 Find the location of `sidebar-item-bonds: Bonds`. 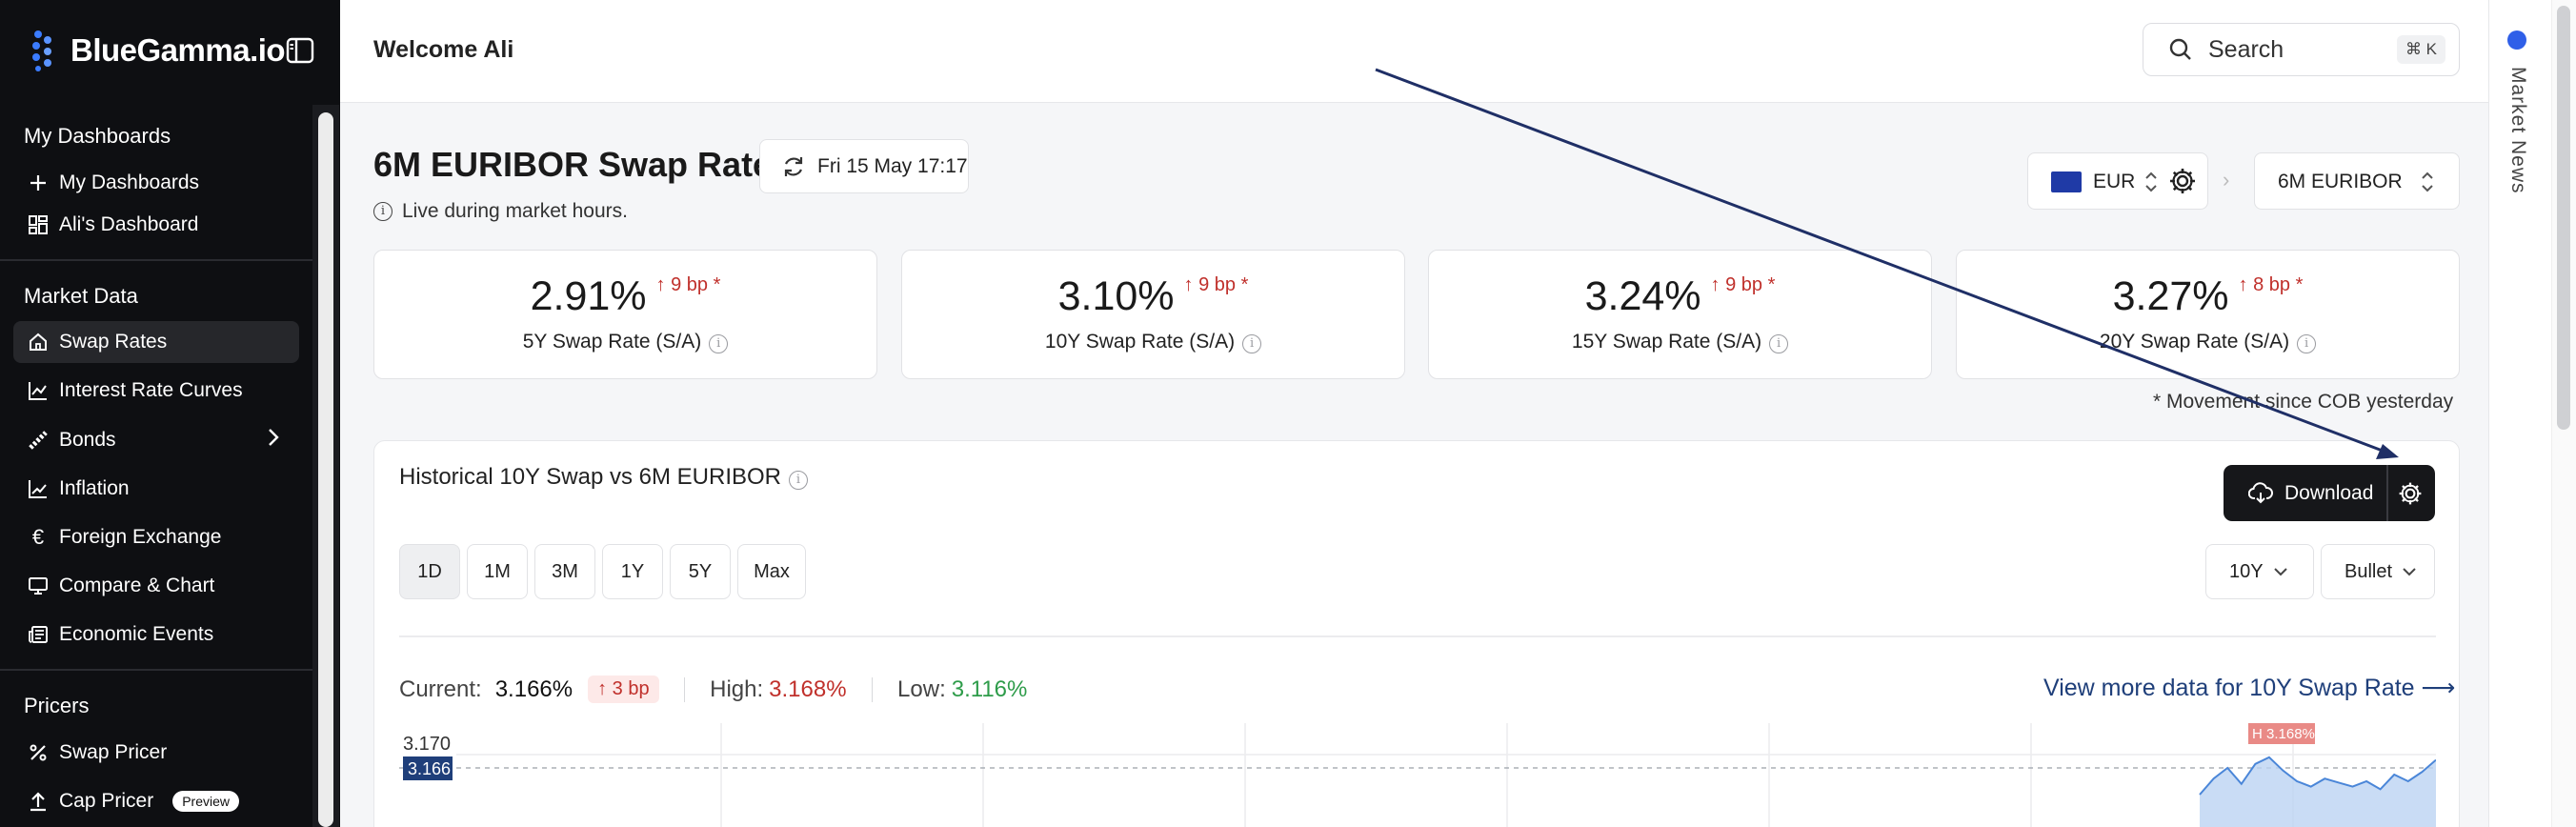

sidebar-item-bonds: Bonds is located at coordinates (156, 440).